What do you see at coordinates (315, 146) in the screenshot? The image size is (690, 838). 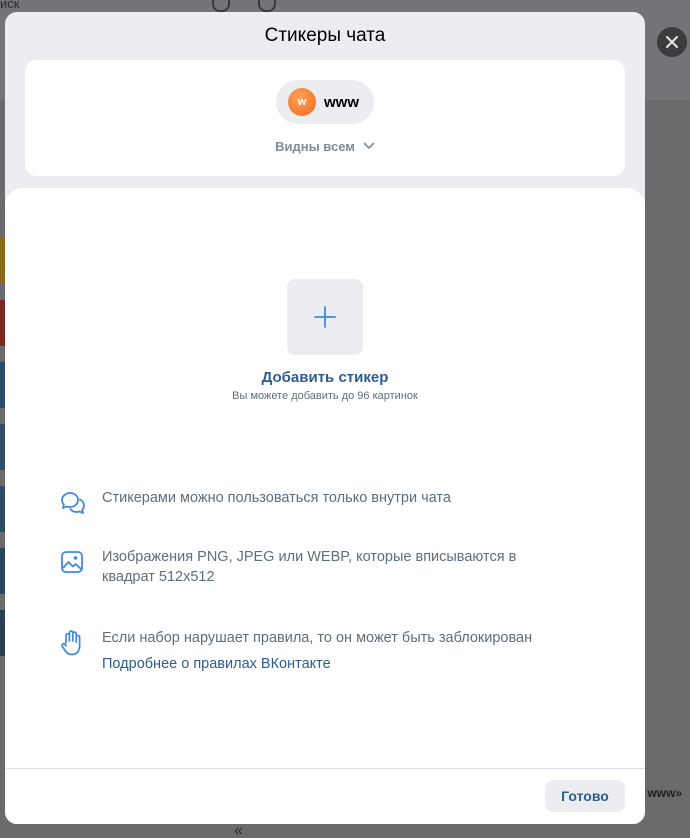 I see `visibility-label: Видны всем` at bounding box center [315, 146].